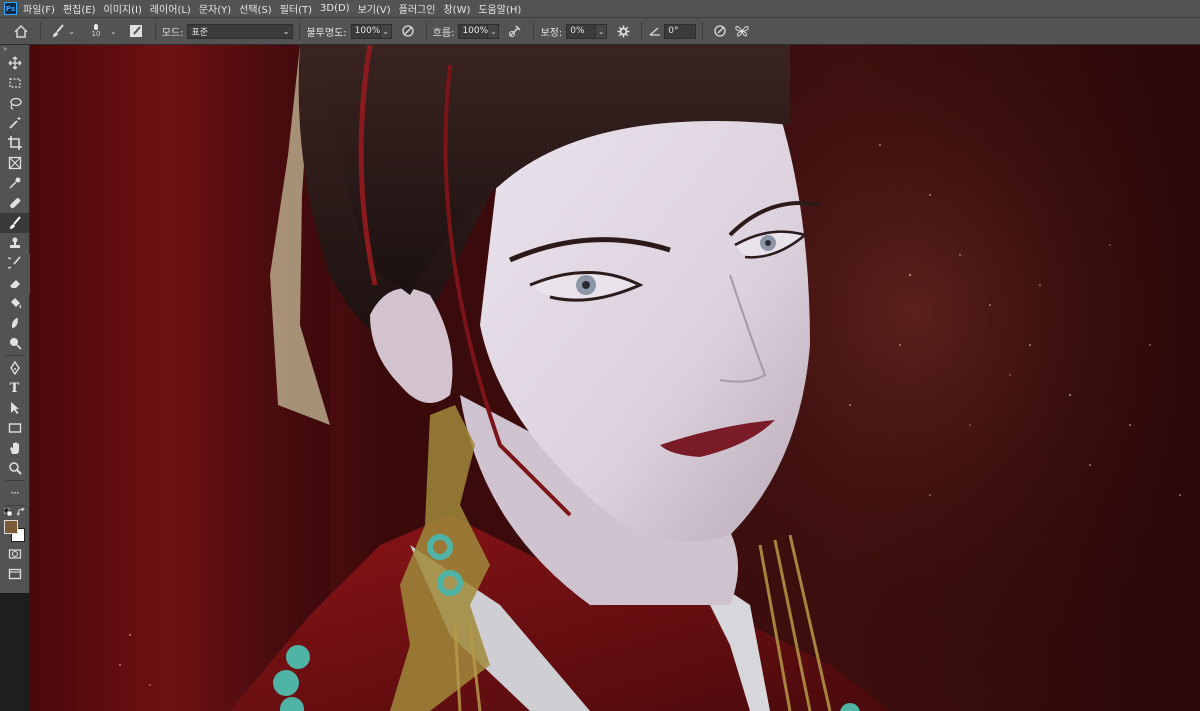  I want to click on eraser-icon, so click(14, 284).